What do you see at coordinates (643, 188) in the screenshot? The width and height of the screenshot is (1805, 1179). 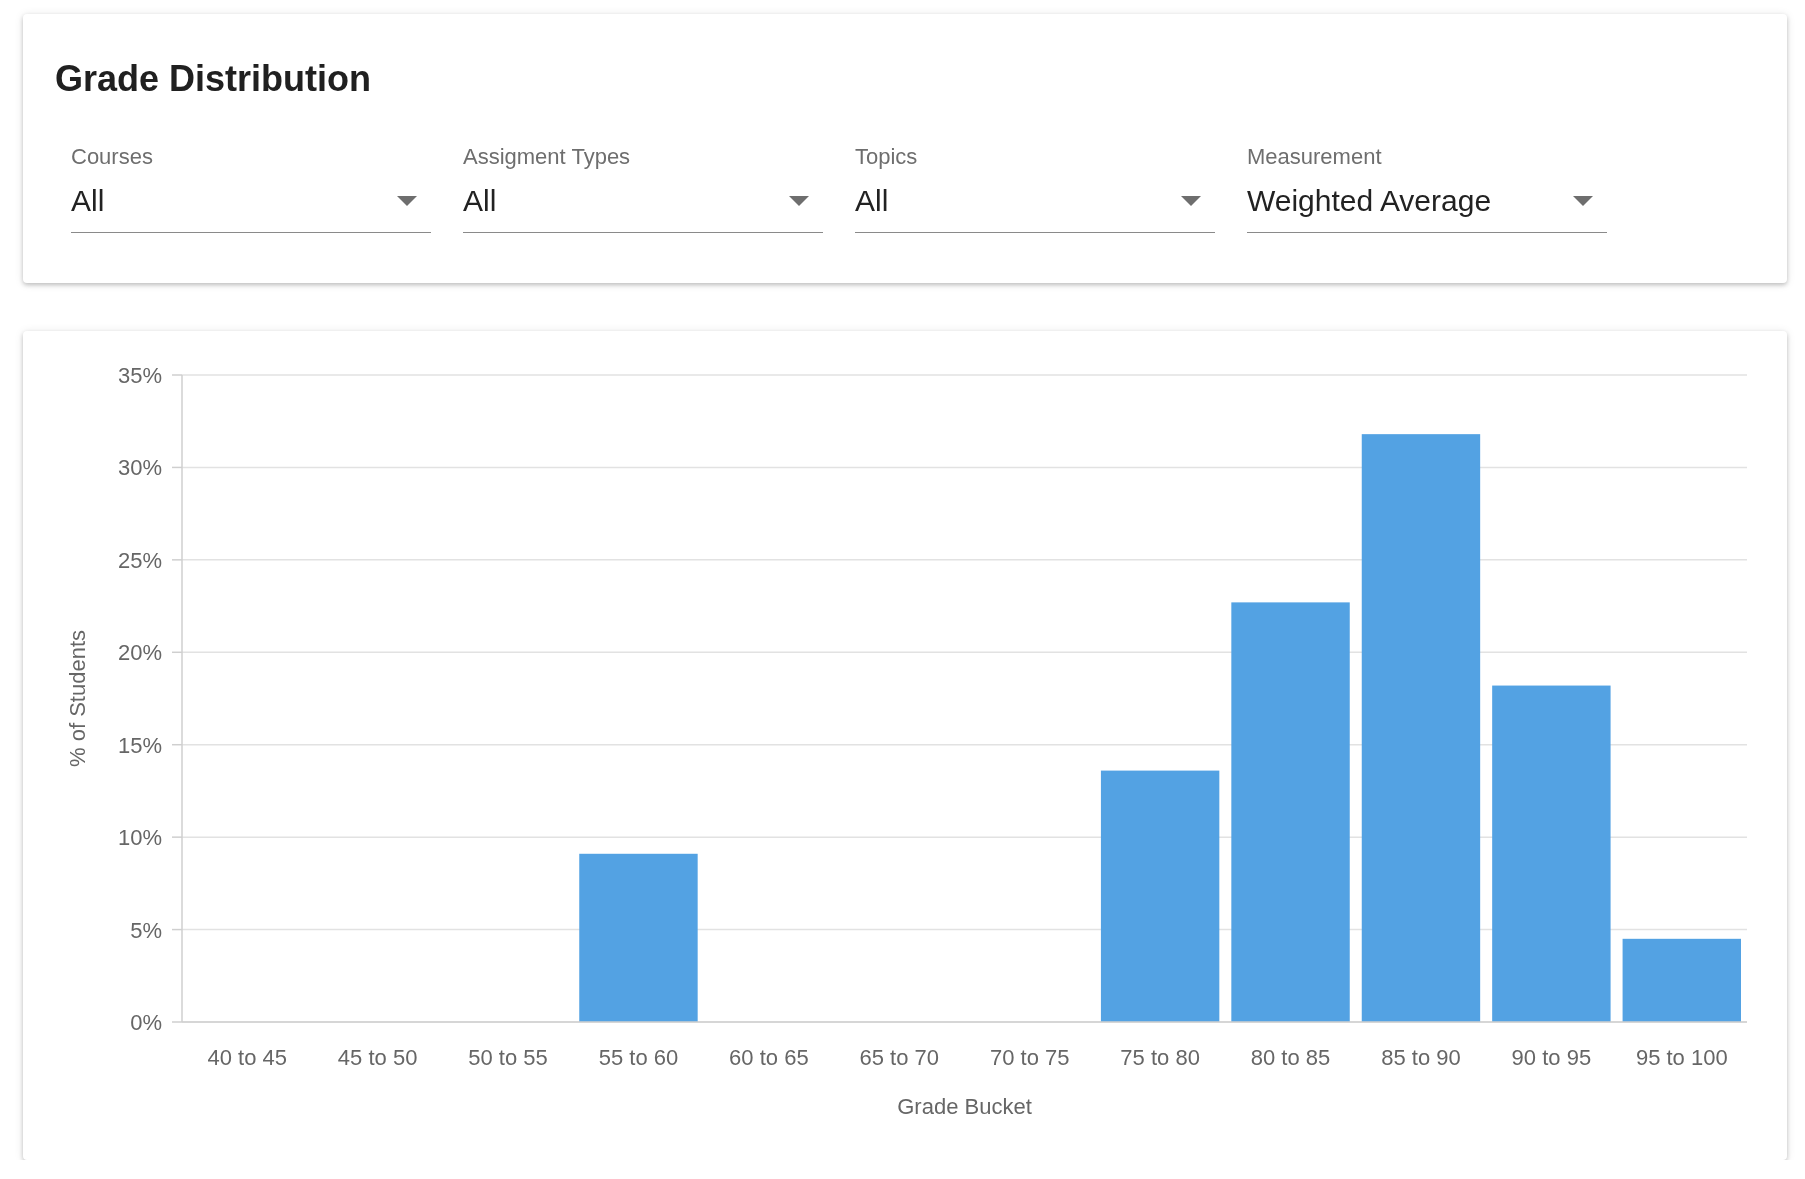 I see `dropdown-field: Assigment Types All` at bounding box center [643, 188].